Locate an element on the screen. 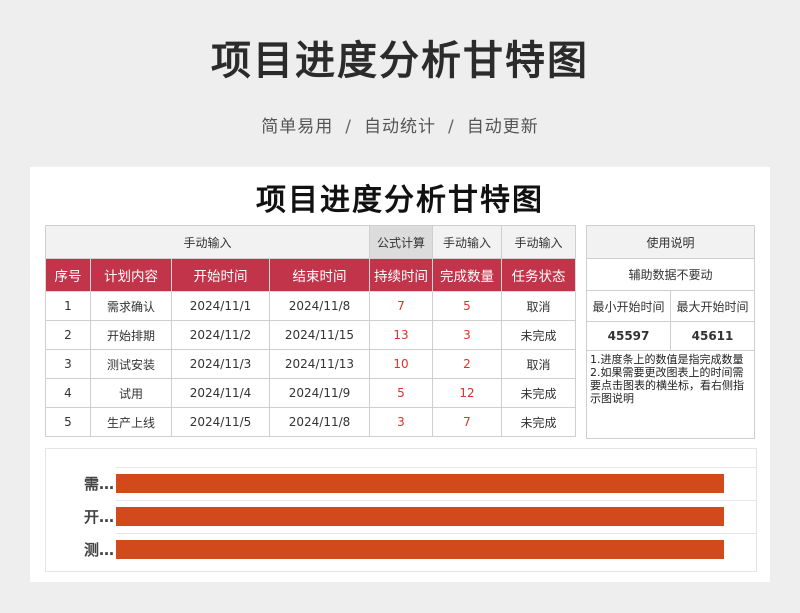 This screenshot has width=800, height=613. cell-no: 4 is located at coordinates (68, 393).